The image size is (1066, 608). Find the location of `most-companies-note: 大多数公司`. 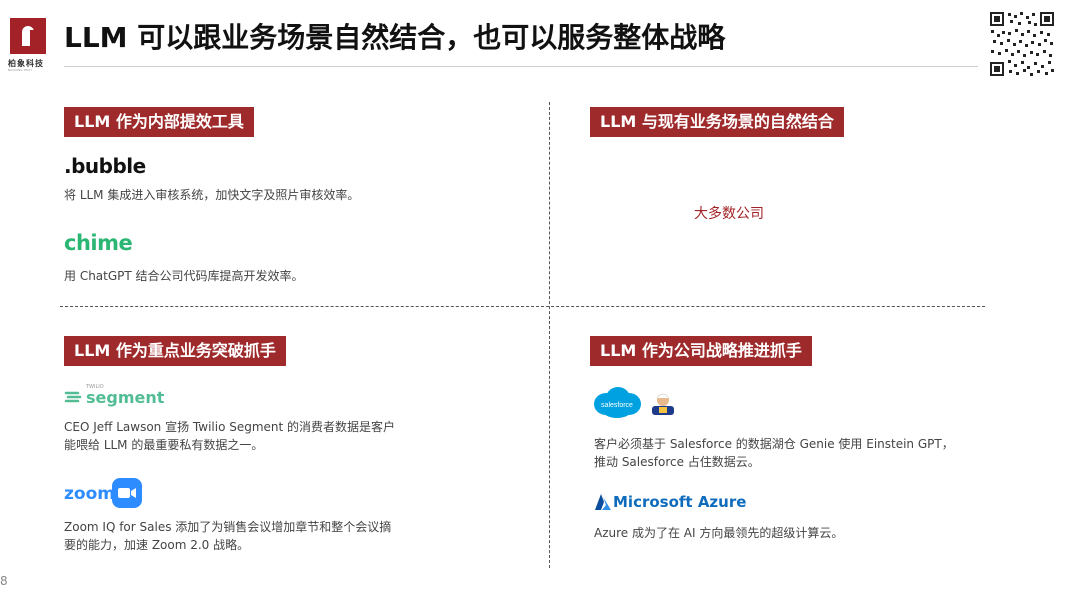

most-companies-note: 大多数公司 is located at coordinates (729, 214).